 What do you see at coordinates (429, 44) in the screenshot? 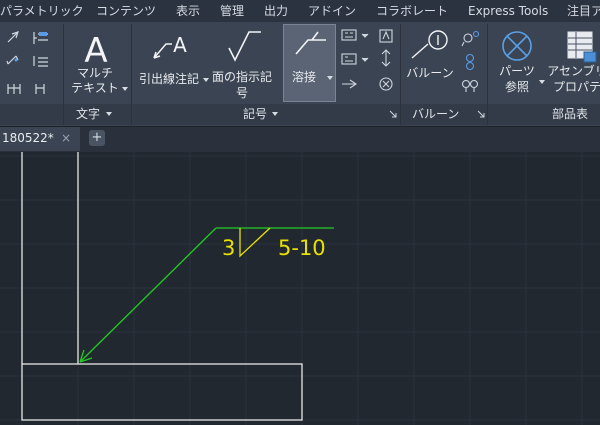
I see `balloon-icon` at bounding box center [429, 44].